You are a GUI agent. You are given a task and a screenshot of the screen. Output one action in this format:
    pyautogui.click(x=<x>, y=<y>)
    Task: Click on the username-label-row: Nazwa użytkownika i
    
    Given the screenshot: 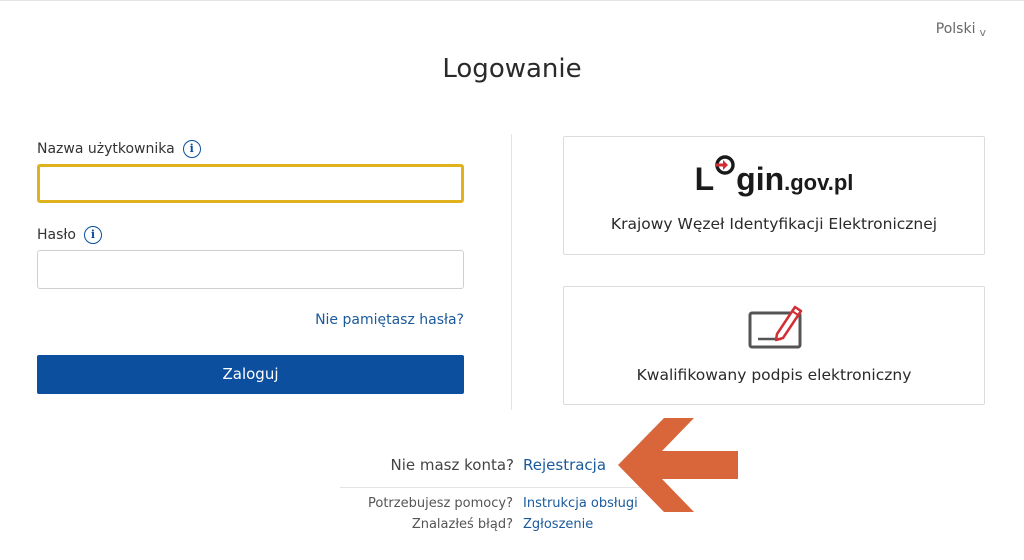 What is the action you would take?
    pyautogui.click(x=250, y=149)
    